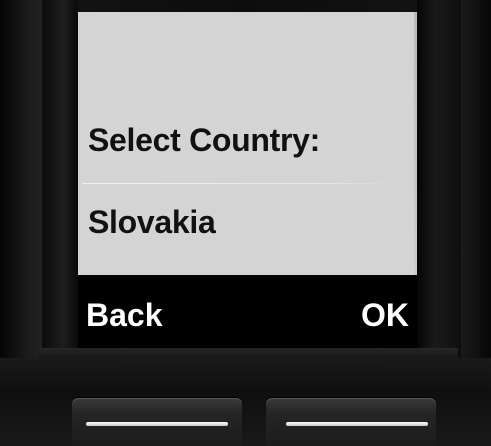  What do you see at coordinates (204, 140) in the screenshot?
I see `screen-title: Select Country:` at bounding box center [204, 140].